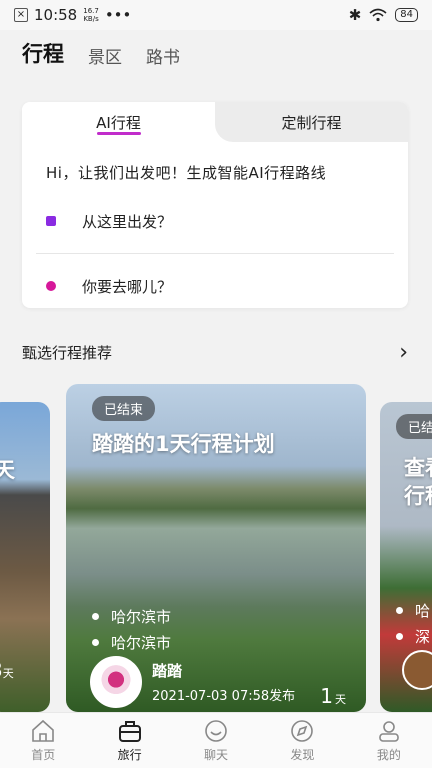 The image size is (432, 768). Describe the element at coordinates (215, 286) in the screenshot. I see `to-location-row: 你要去哪儿？` at that location.